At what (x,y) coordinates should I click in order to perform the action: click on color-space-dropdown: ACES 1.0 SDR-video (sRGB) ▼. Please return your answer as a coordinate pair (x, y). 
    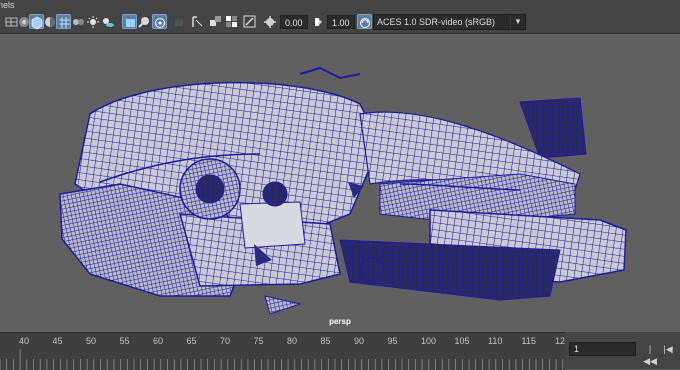
    Looking at the image, I should click on (449, 22).